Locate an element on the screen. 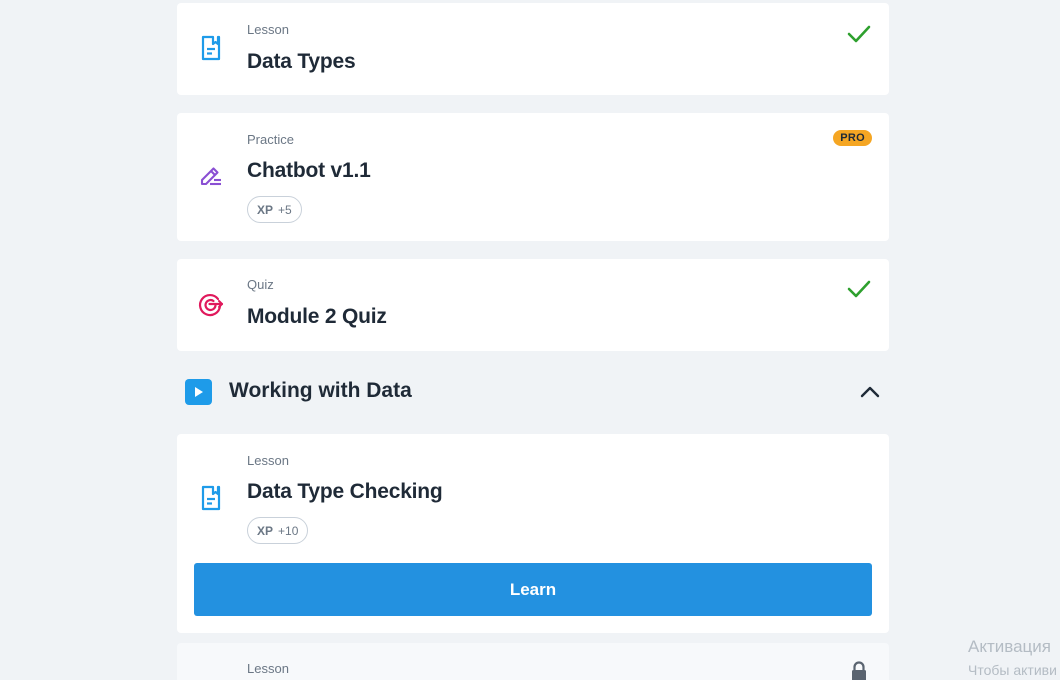  watermark-line-1: Активация is located at coordinates (1009, 646).